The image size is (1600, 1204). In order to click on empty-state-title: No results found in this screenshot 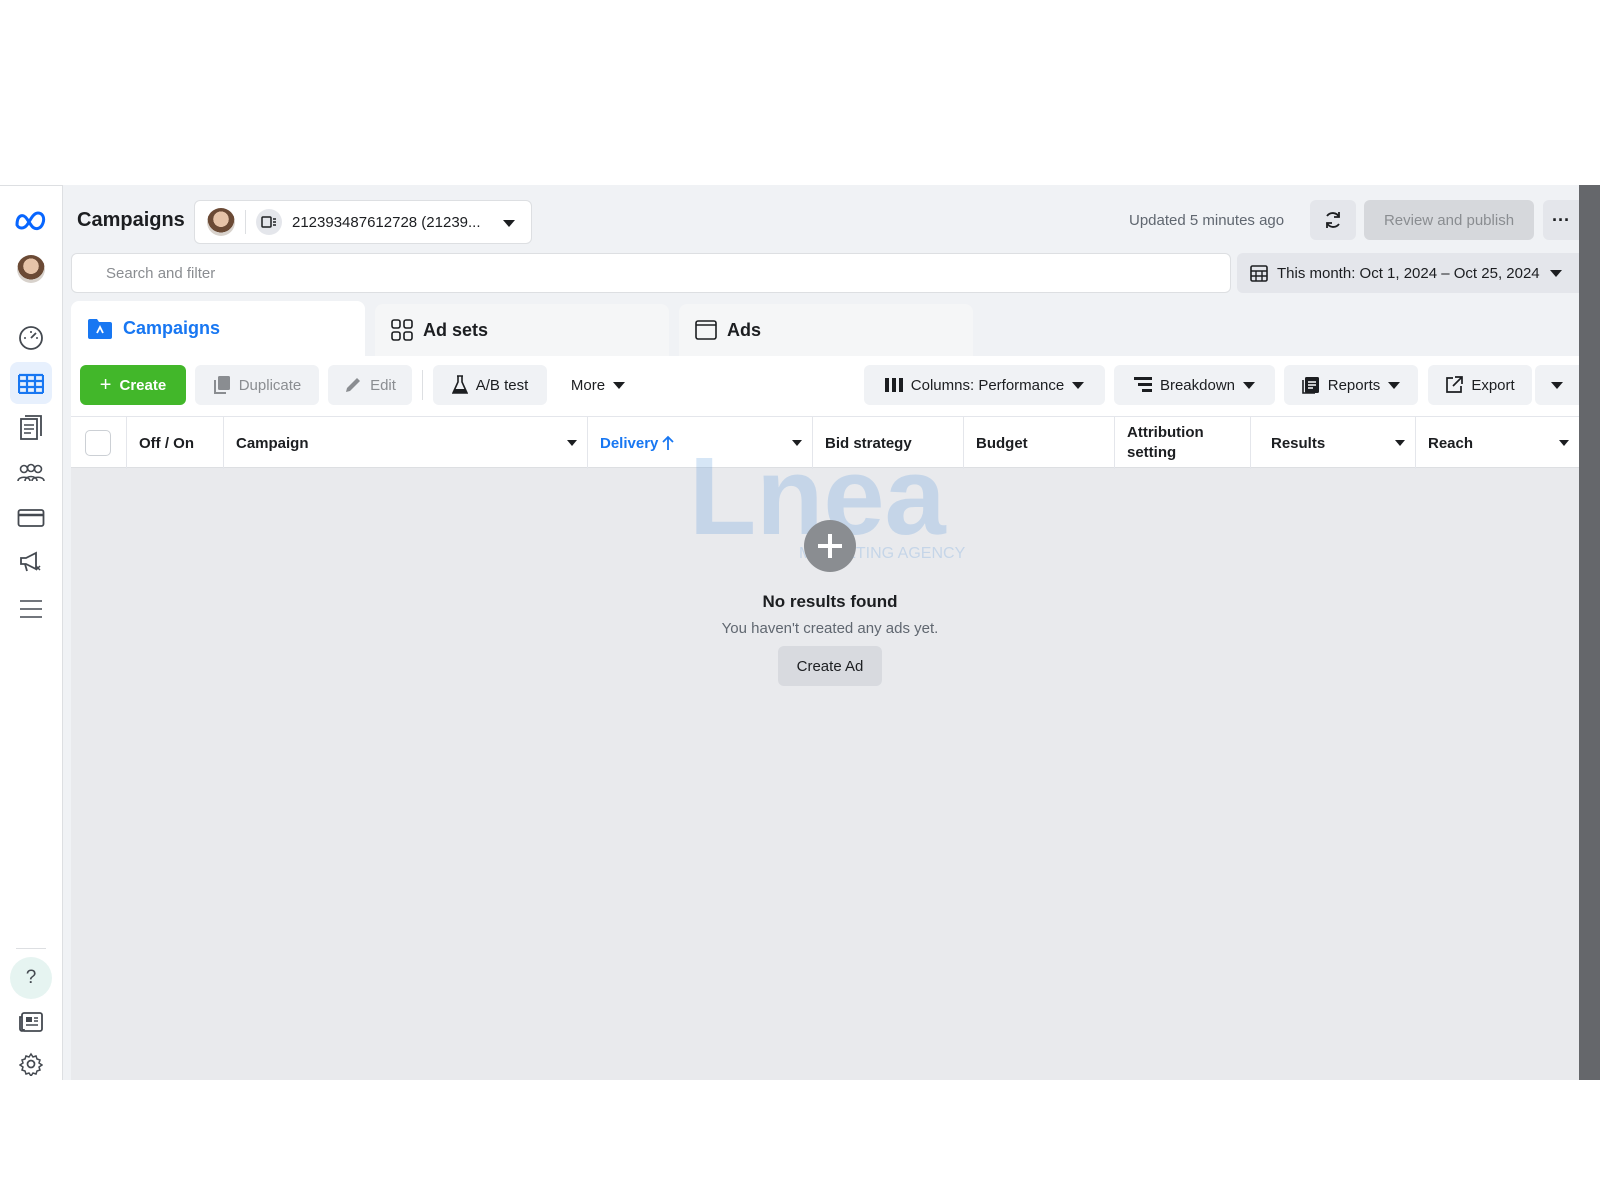, I will do `click(830, 601)`.